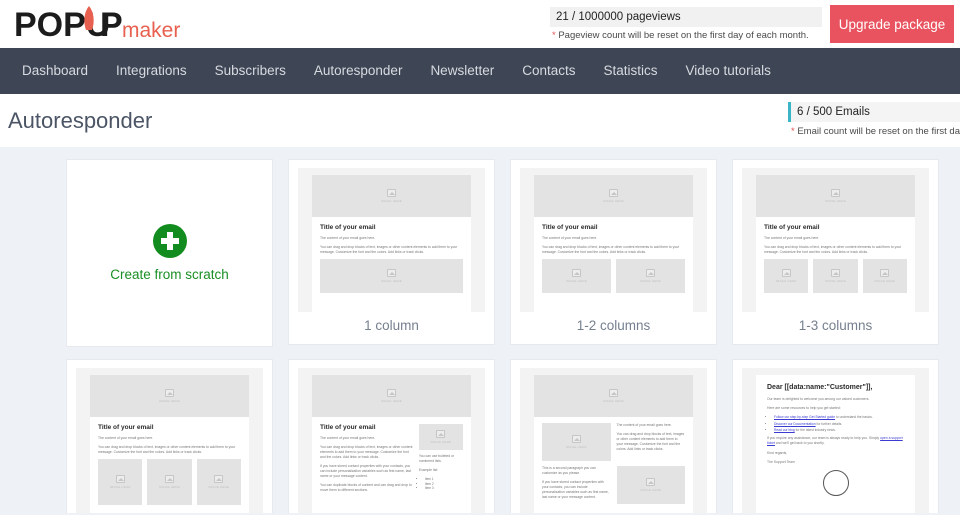 Image resolution: width=960 pixels, height=515 pixels. I want to click on letter-greeting: Dear [[data:name:"Customer"]],, so click(820, 387).